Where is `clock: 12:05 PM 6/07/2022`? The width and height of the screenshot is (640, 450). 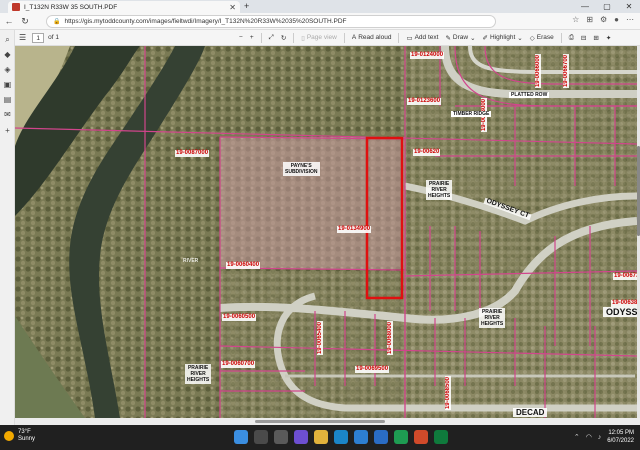 clock: 12:05 PM 6/07/2022 is located at coordinates (620, 437).